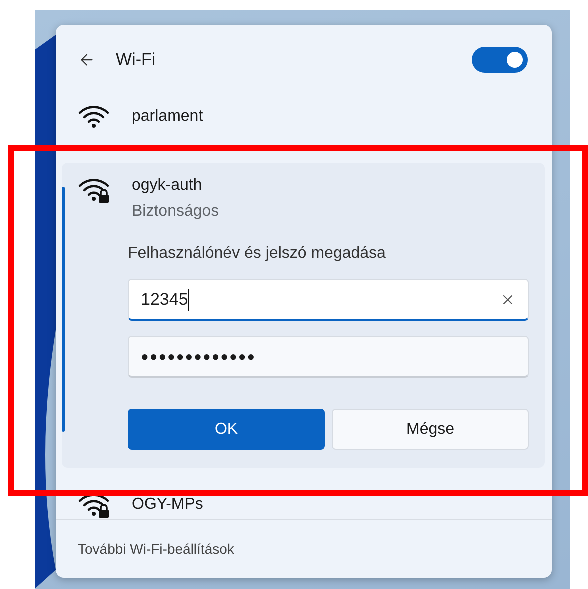 This screenshot has width=588, height=589. Describe the element at coordinates (328, 357) in the screenshot. I see `password-field: ●●●●●●●●●●●●●` at that location.